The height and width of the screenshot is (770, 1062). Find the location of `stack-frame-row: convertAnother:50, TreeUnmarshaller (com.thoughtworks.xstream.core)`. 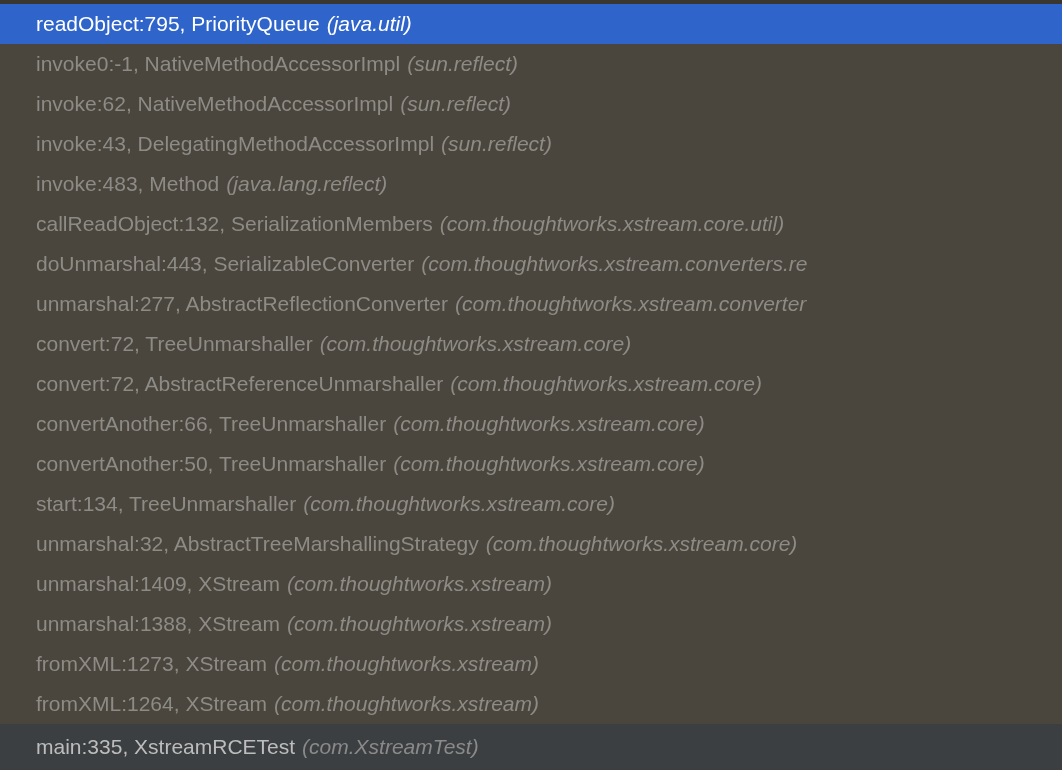

stack-frame-row: convertAnother:50, TreeUnmarshaller (com.thoughtworks.xstream.core) is located at coordinates (531, 464).